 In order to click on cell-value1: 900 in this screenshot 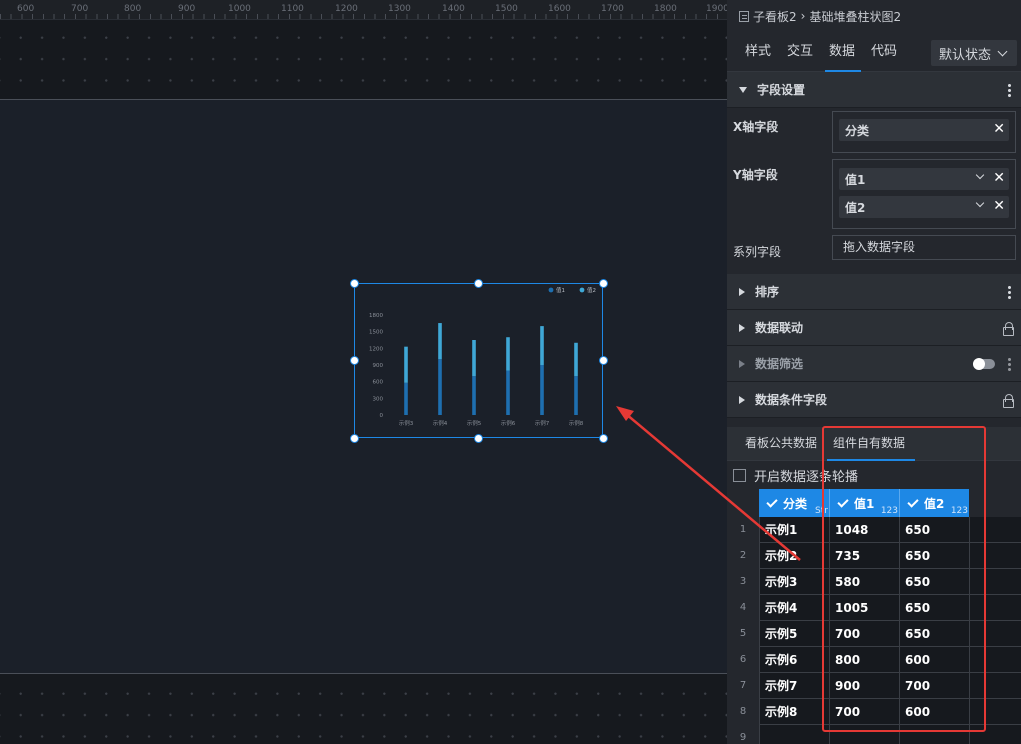, I will do `click(864, 686)`.